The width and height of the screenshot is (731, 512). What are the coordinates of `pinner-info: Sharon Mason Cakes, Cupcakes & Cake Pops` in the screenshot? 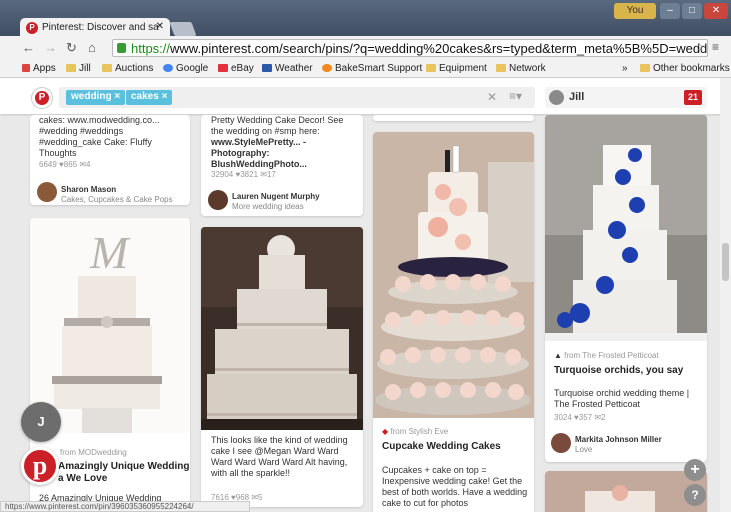 It's located at (117, 195).